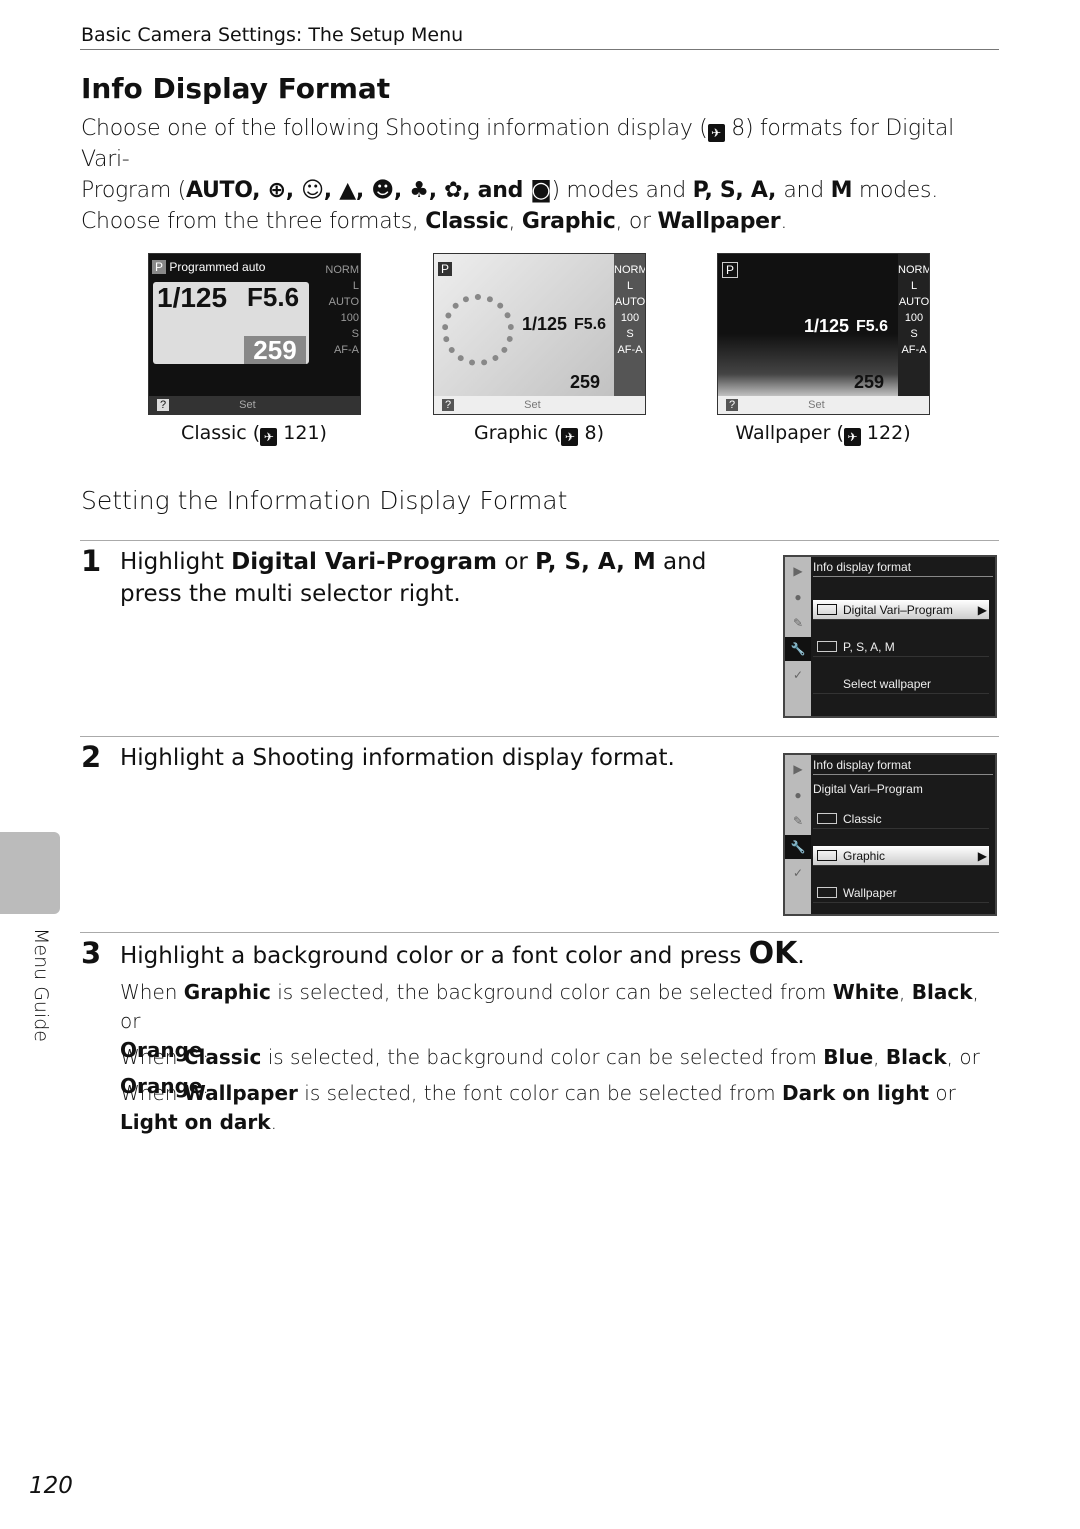  I want to click on term: White, so click(866, 992).